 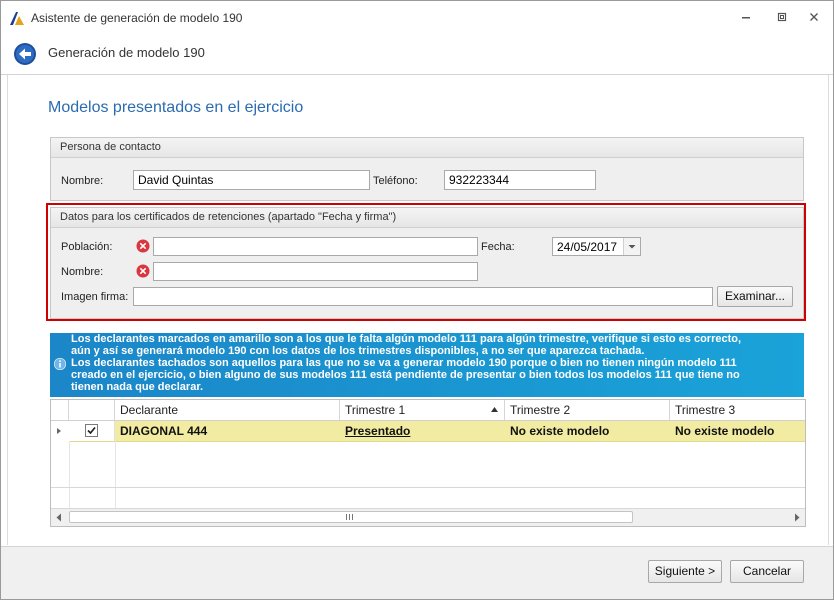 I want to click on column-header-trimestre-3: Trimestre 3, so click(x=737, y=410).